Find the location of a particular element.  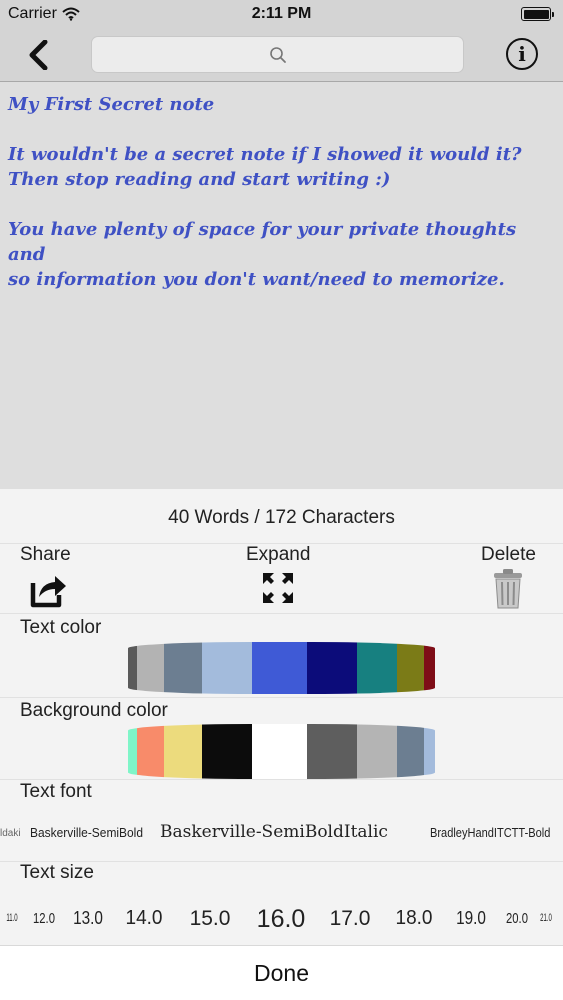

size-option: 13.0 is located at coordinates (88, 918).